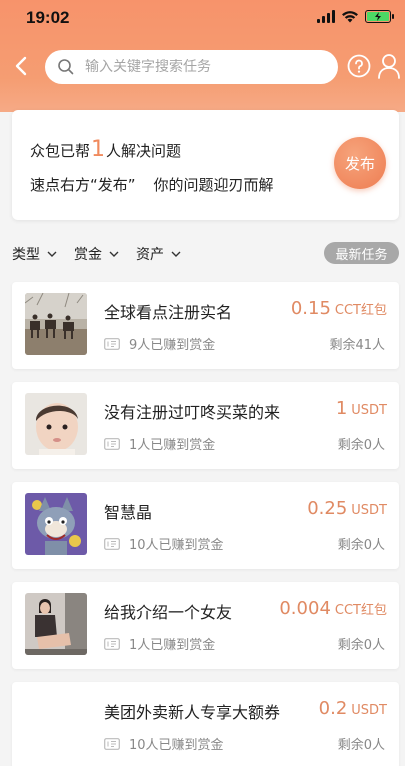  What do you see at coordinates (360, 163) in the screenshot?
I see `publish-button: 发布` at bounding box center [360, 163].